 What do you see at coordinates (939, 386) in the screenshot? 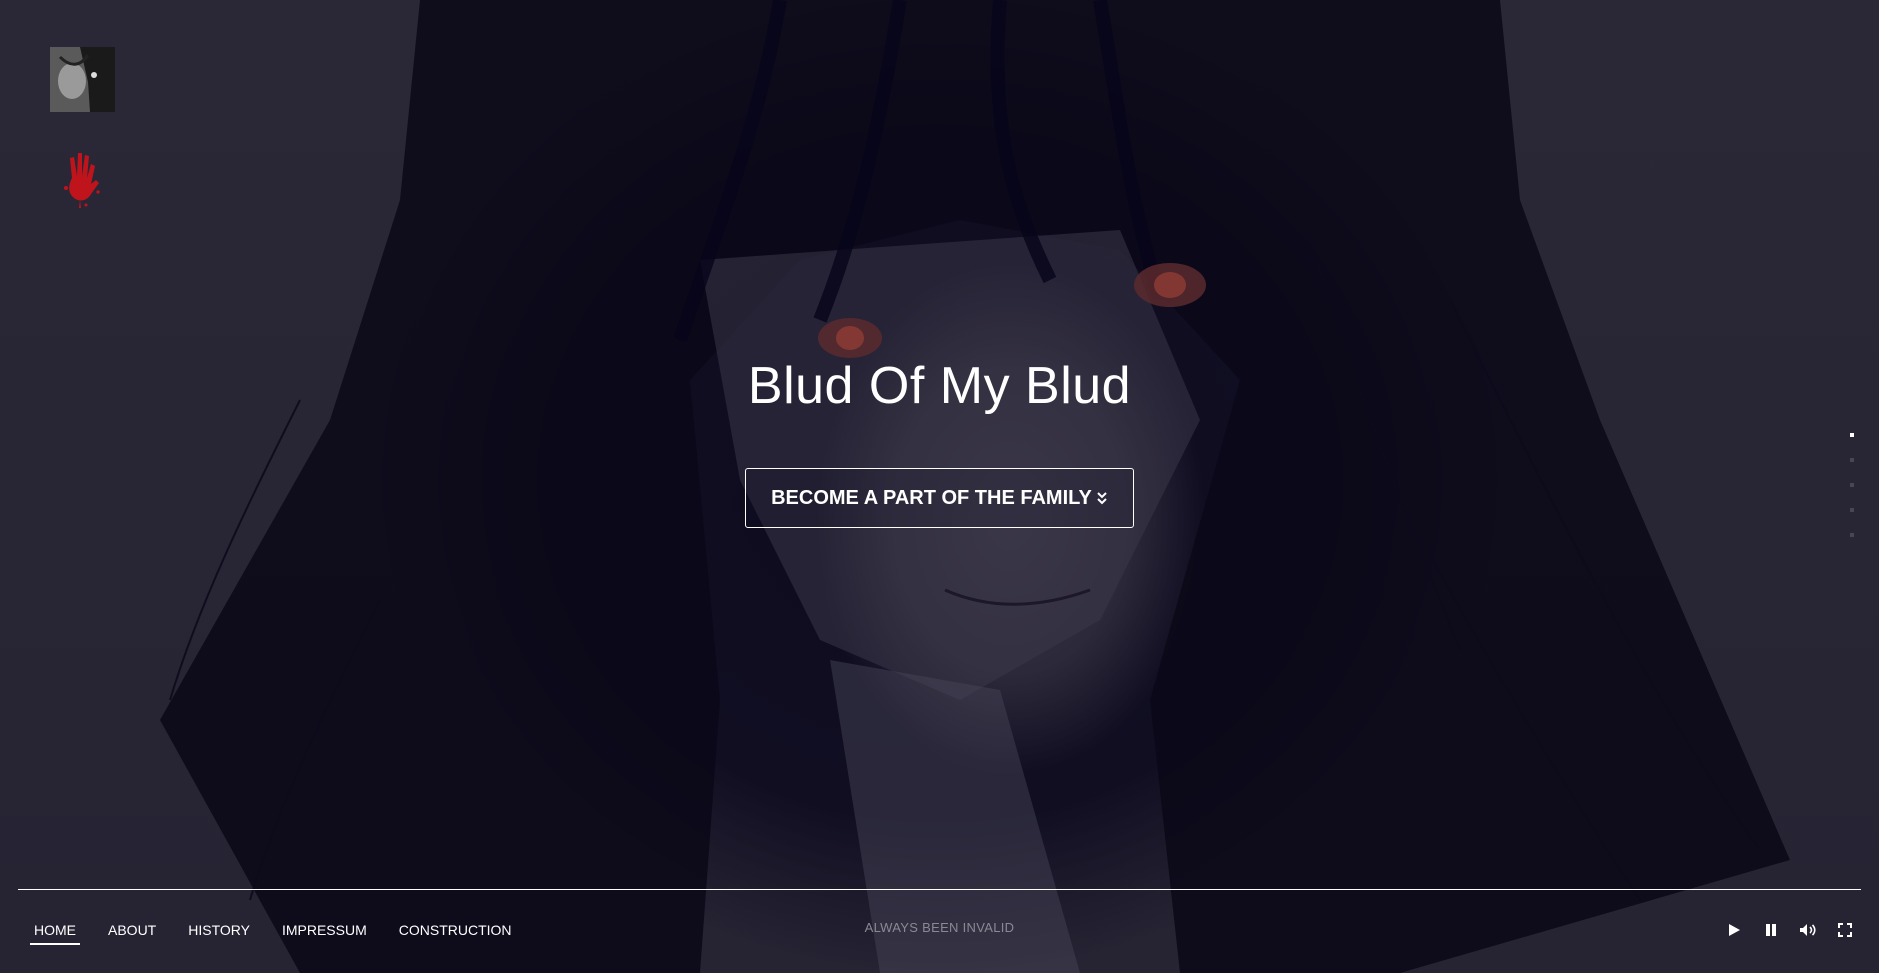
I see `page-title: Blud Of My Blud` at bounding box center [939, 386].